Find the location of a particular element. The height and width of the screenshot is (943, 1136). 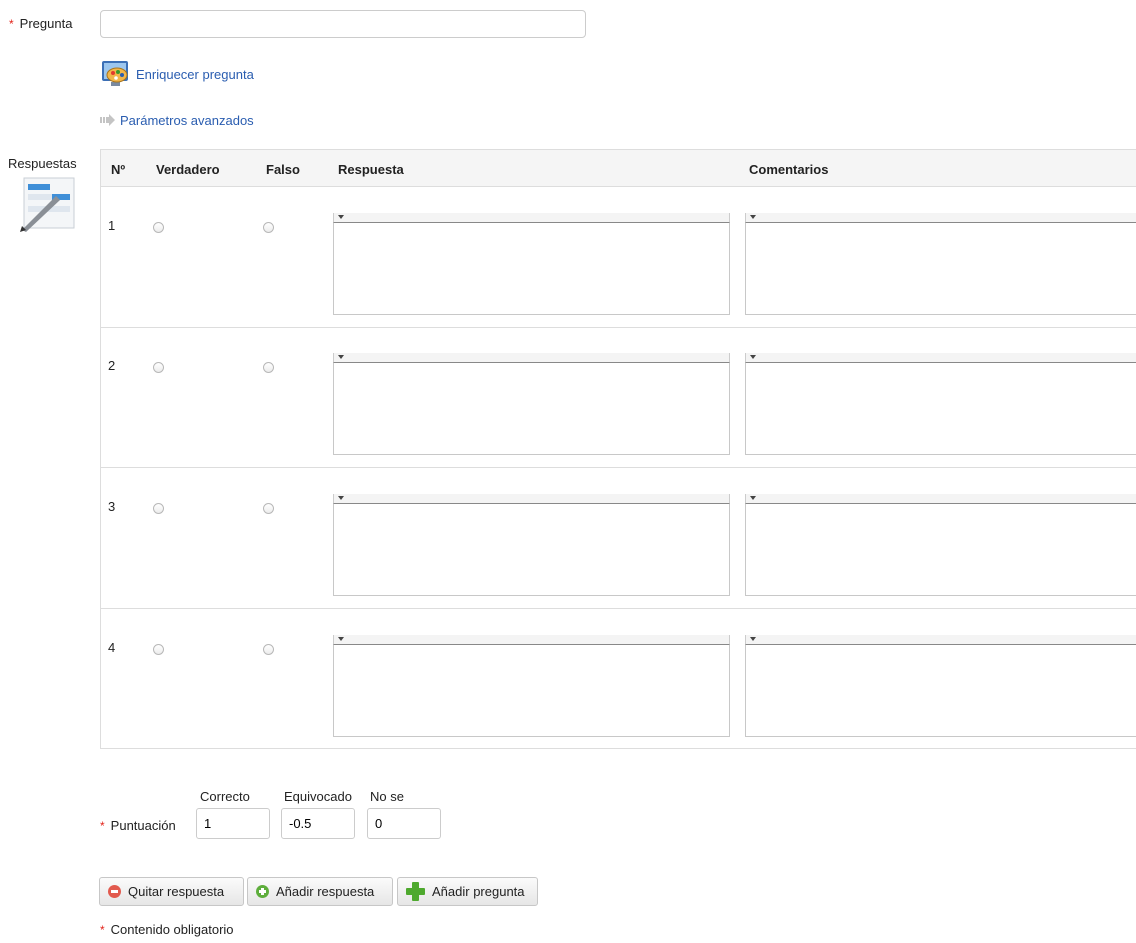

table-row: 2 is located at coordinates (618, 397).